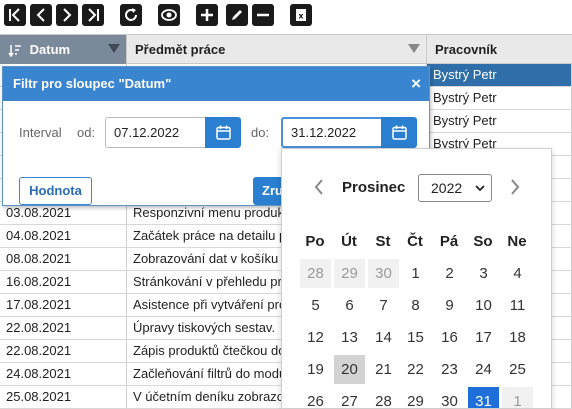 The image size is (572, 409). Describe the element at coordinates (415, 305) in the screenshot. I see `calendar-day: 8` at that location.